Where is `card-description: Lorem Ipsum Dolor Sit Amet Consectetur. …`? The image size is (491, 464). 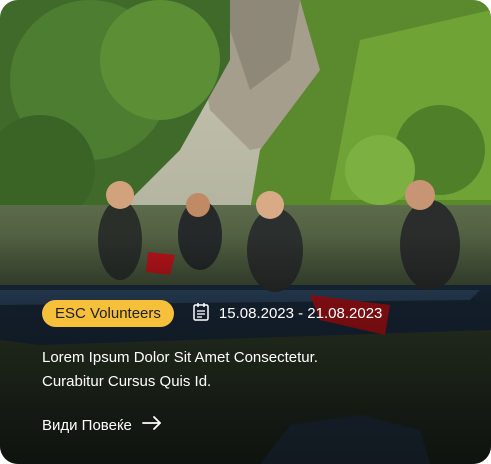
card-description: Lorem Ipsum Dolor Sit Amet Consectetur. … is located at coordinates (242, 370).